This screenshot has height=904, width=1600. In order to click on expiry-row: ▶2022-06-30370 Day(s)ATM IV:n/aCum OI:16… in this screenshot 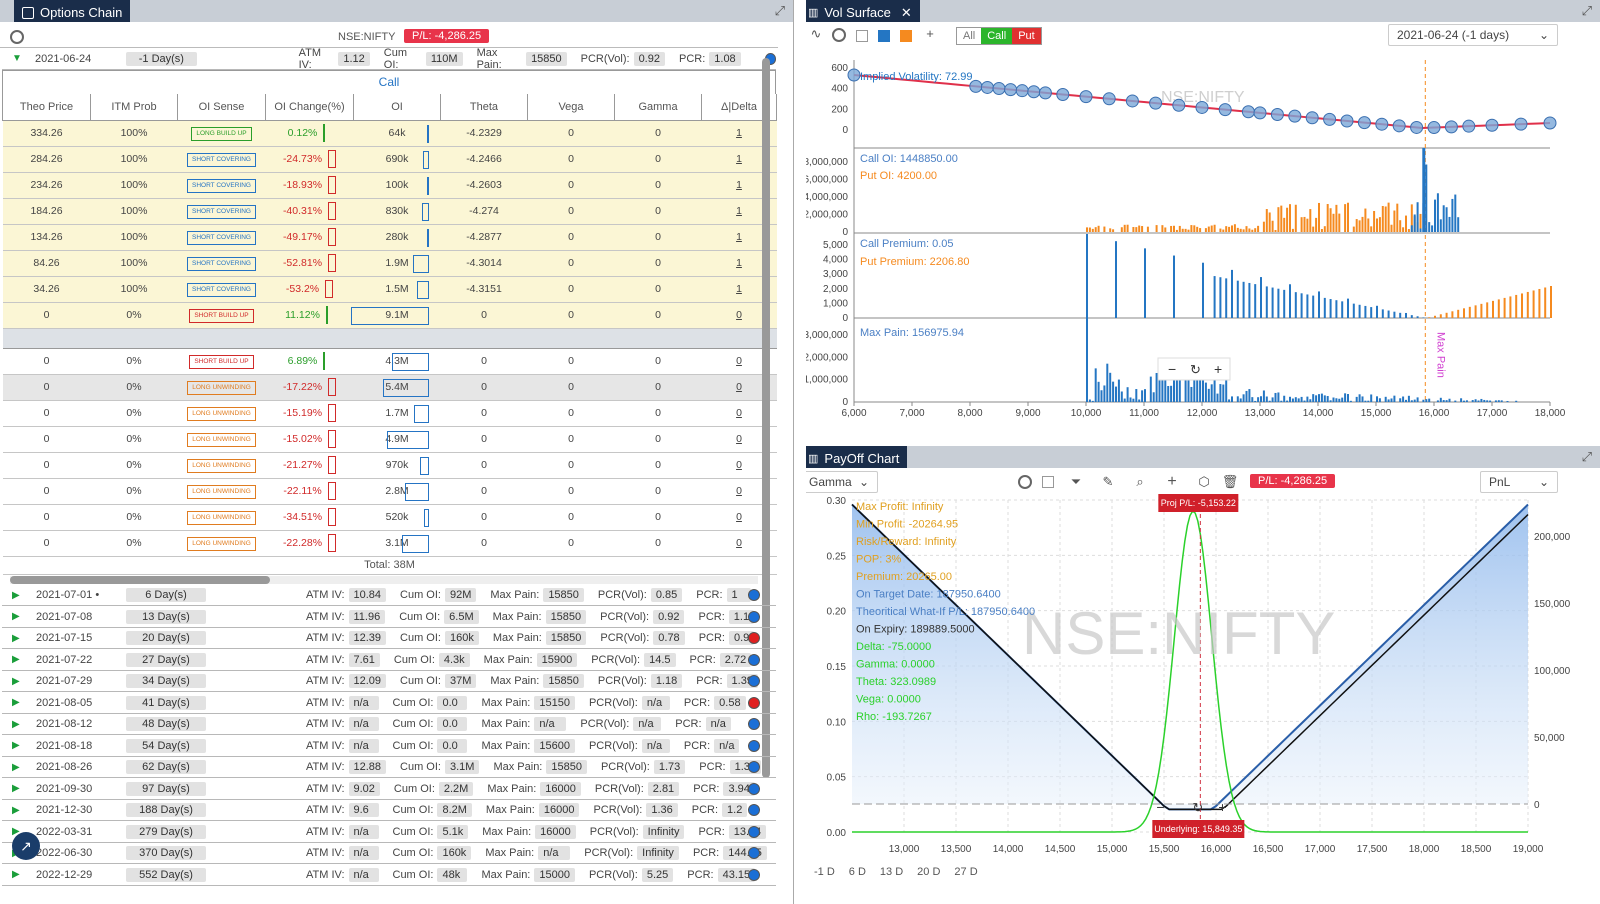, I will do `click(389, 853)`.